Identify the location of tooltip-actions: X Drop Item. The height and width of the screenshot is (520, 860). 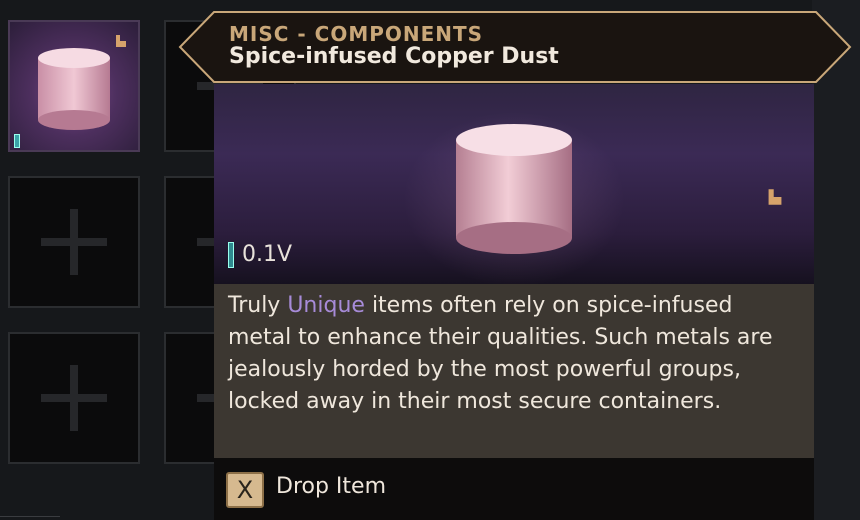
(514, 489).